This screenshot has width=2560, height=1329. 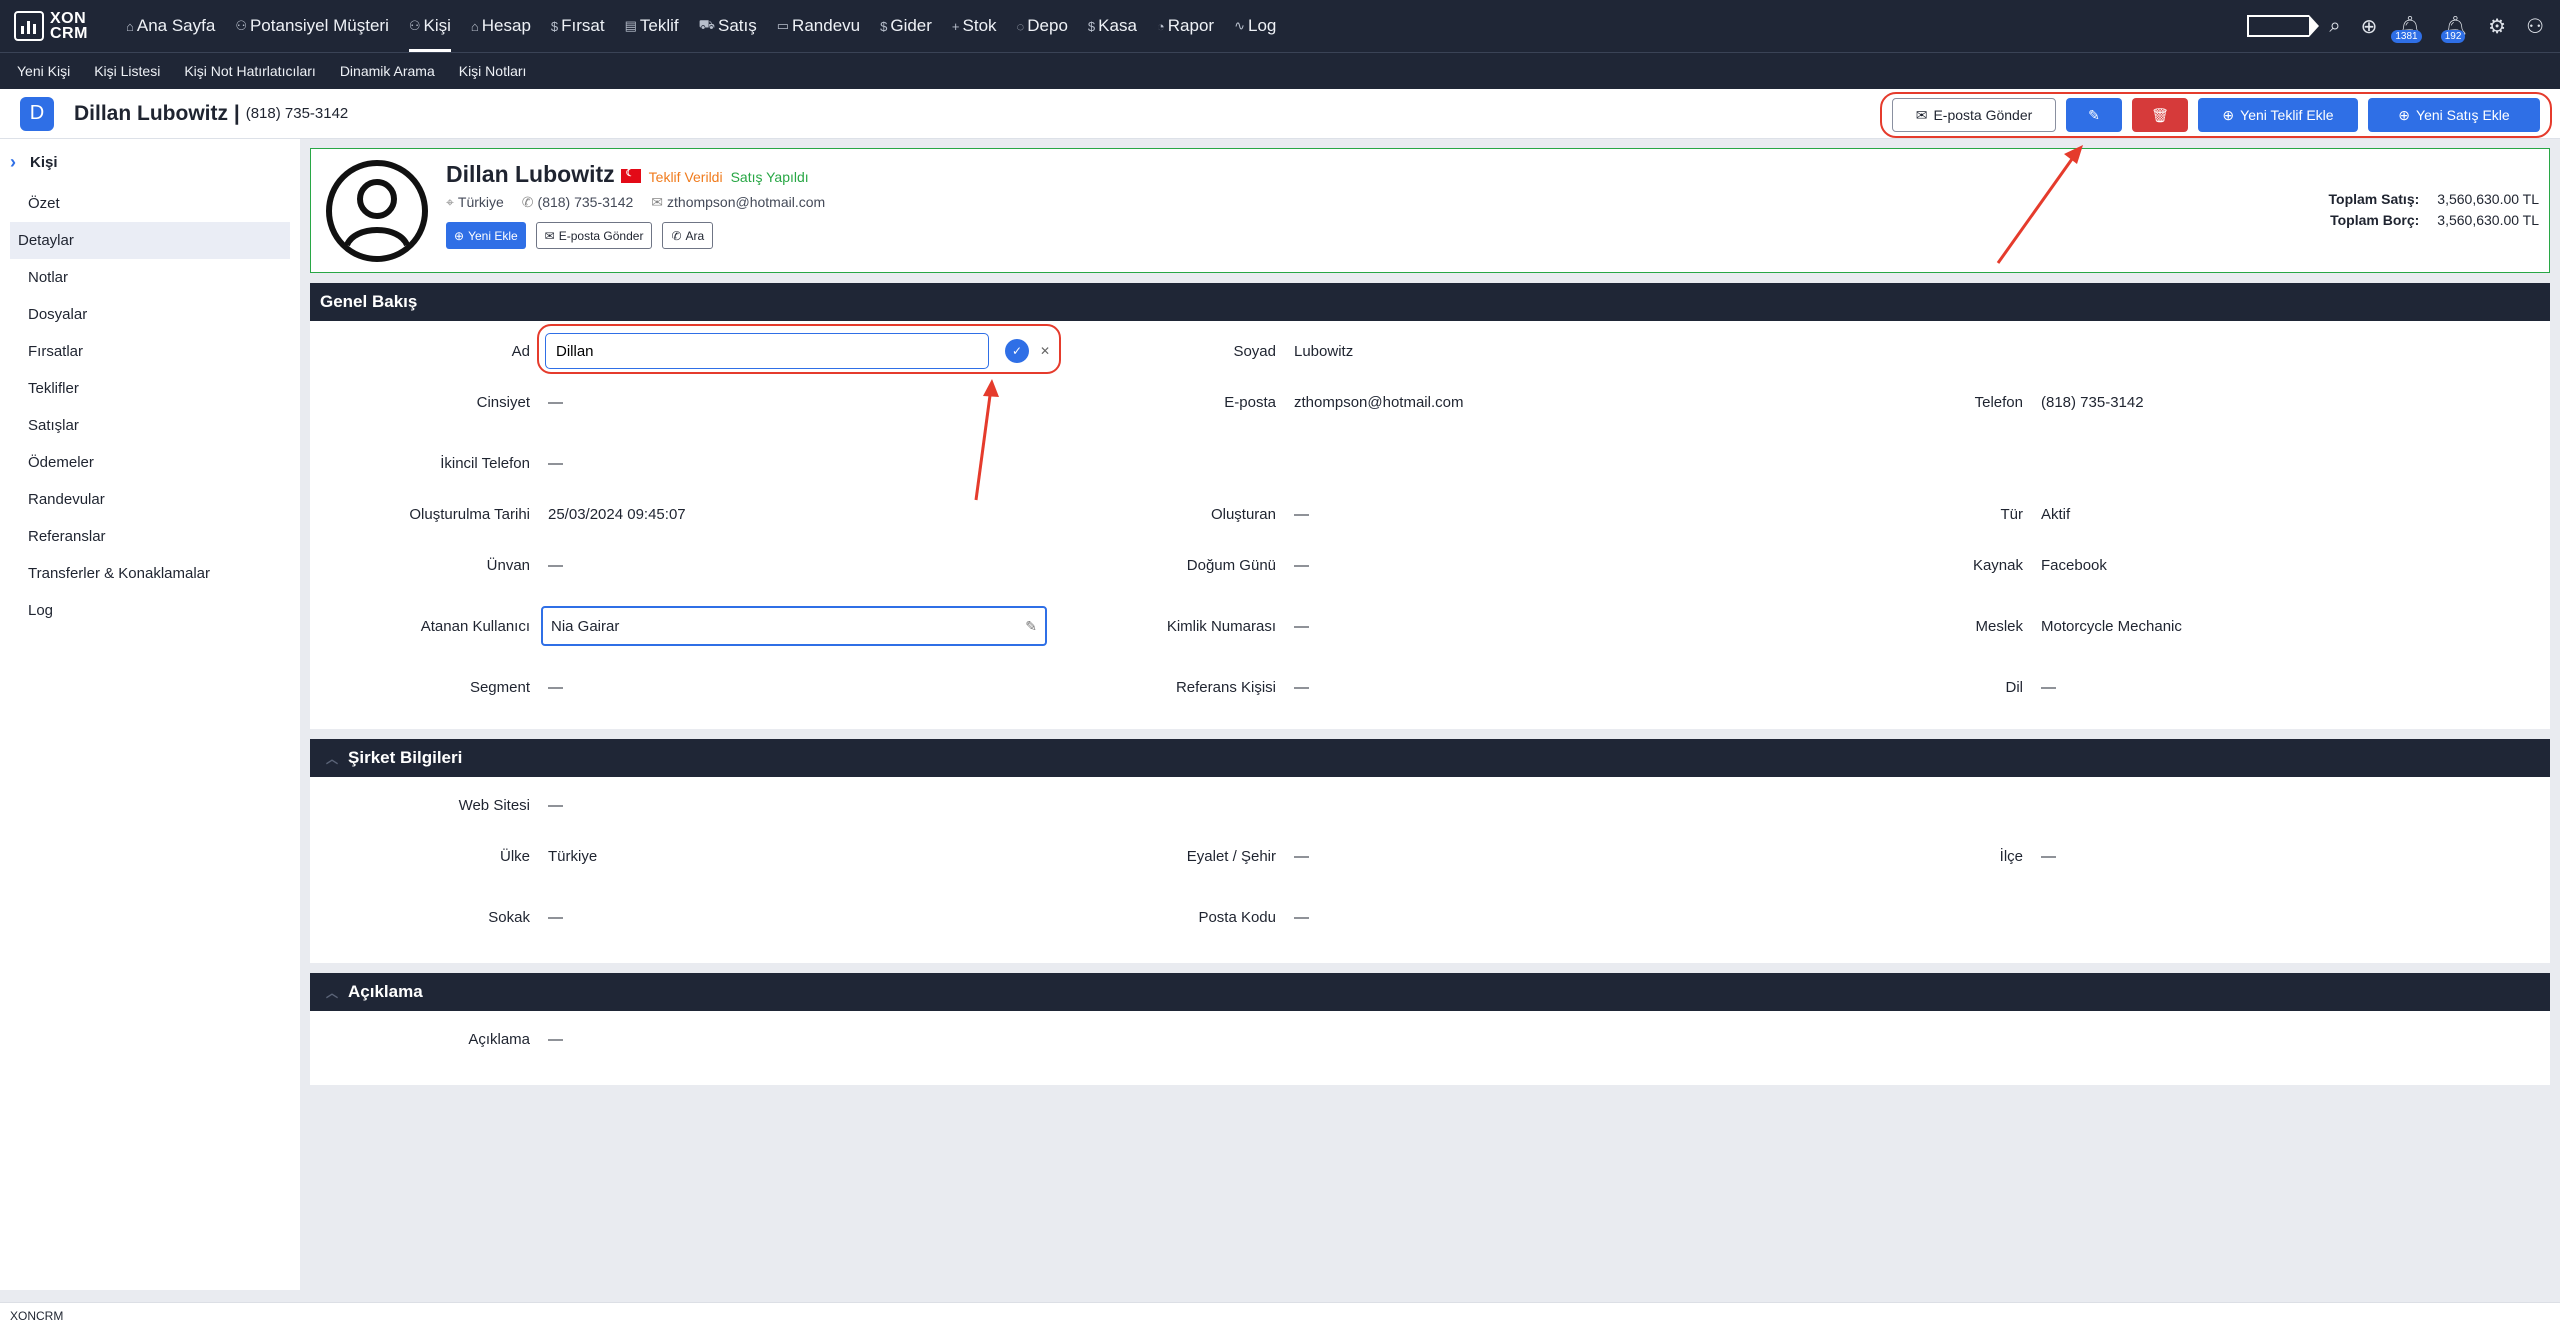 I want to click on notification-count-badge: 1381, so click(x=2406, y=36).